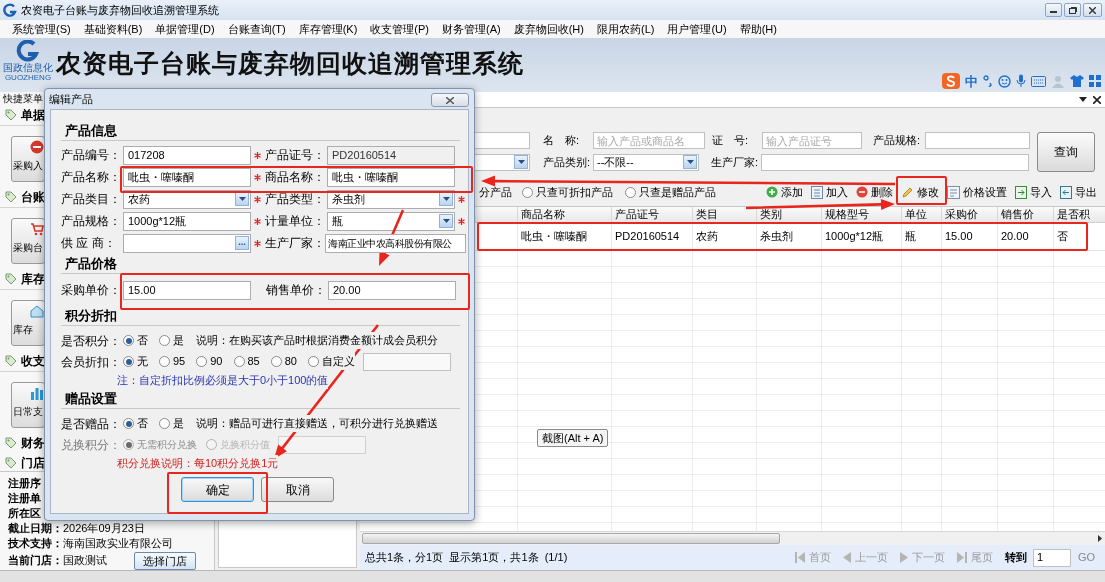 This screenshot has height=582, width=1105. Describe the element at coordinates (1066, 192) in the screenshot. I see `spreadsheet-icon` at that location.